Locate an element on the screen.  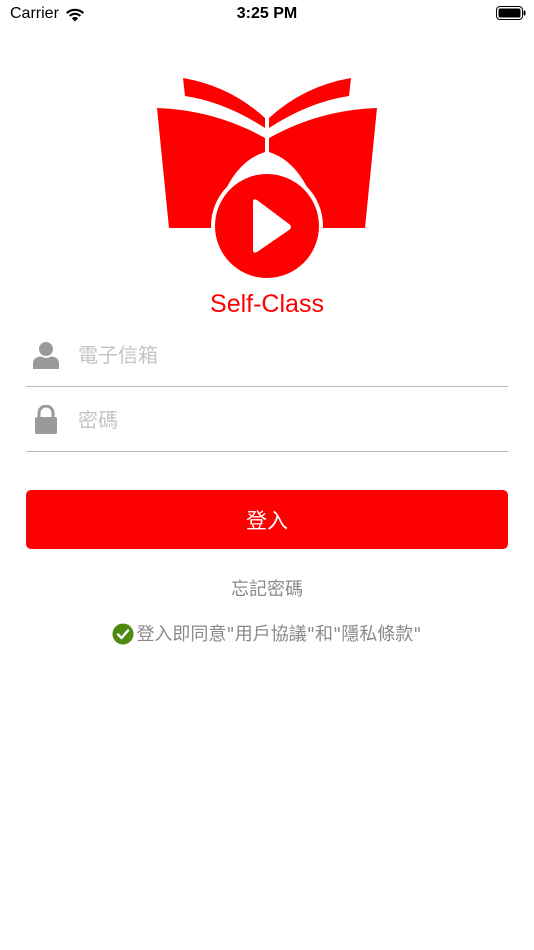
app-logo is located at coordinates (267, 179).